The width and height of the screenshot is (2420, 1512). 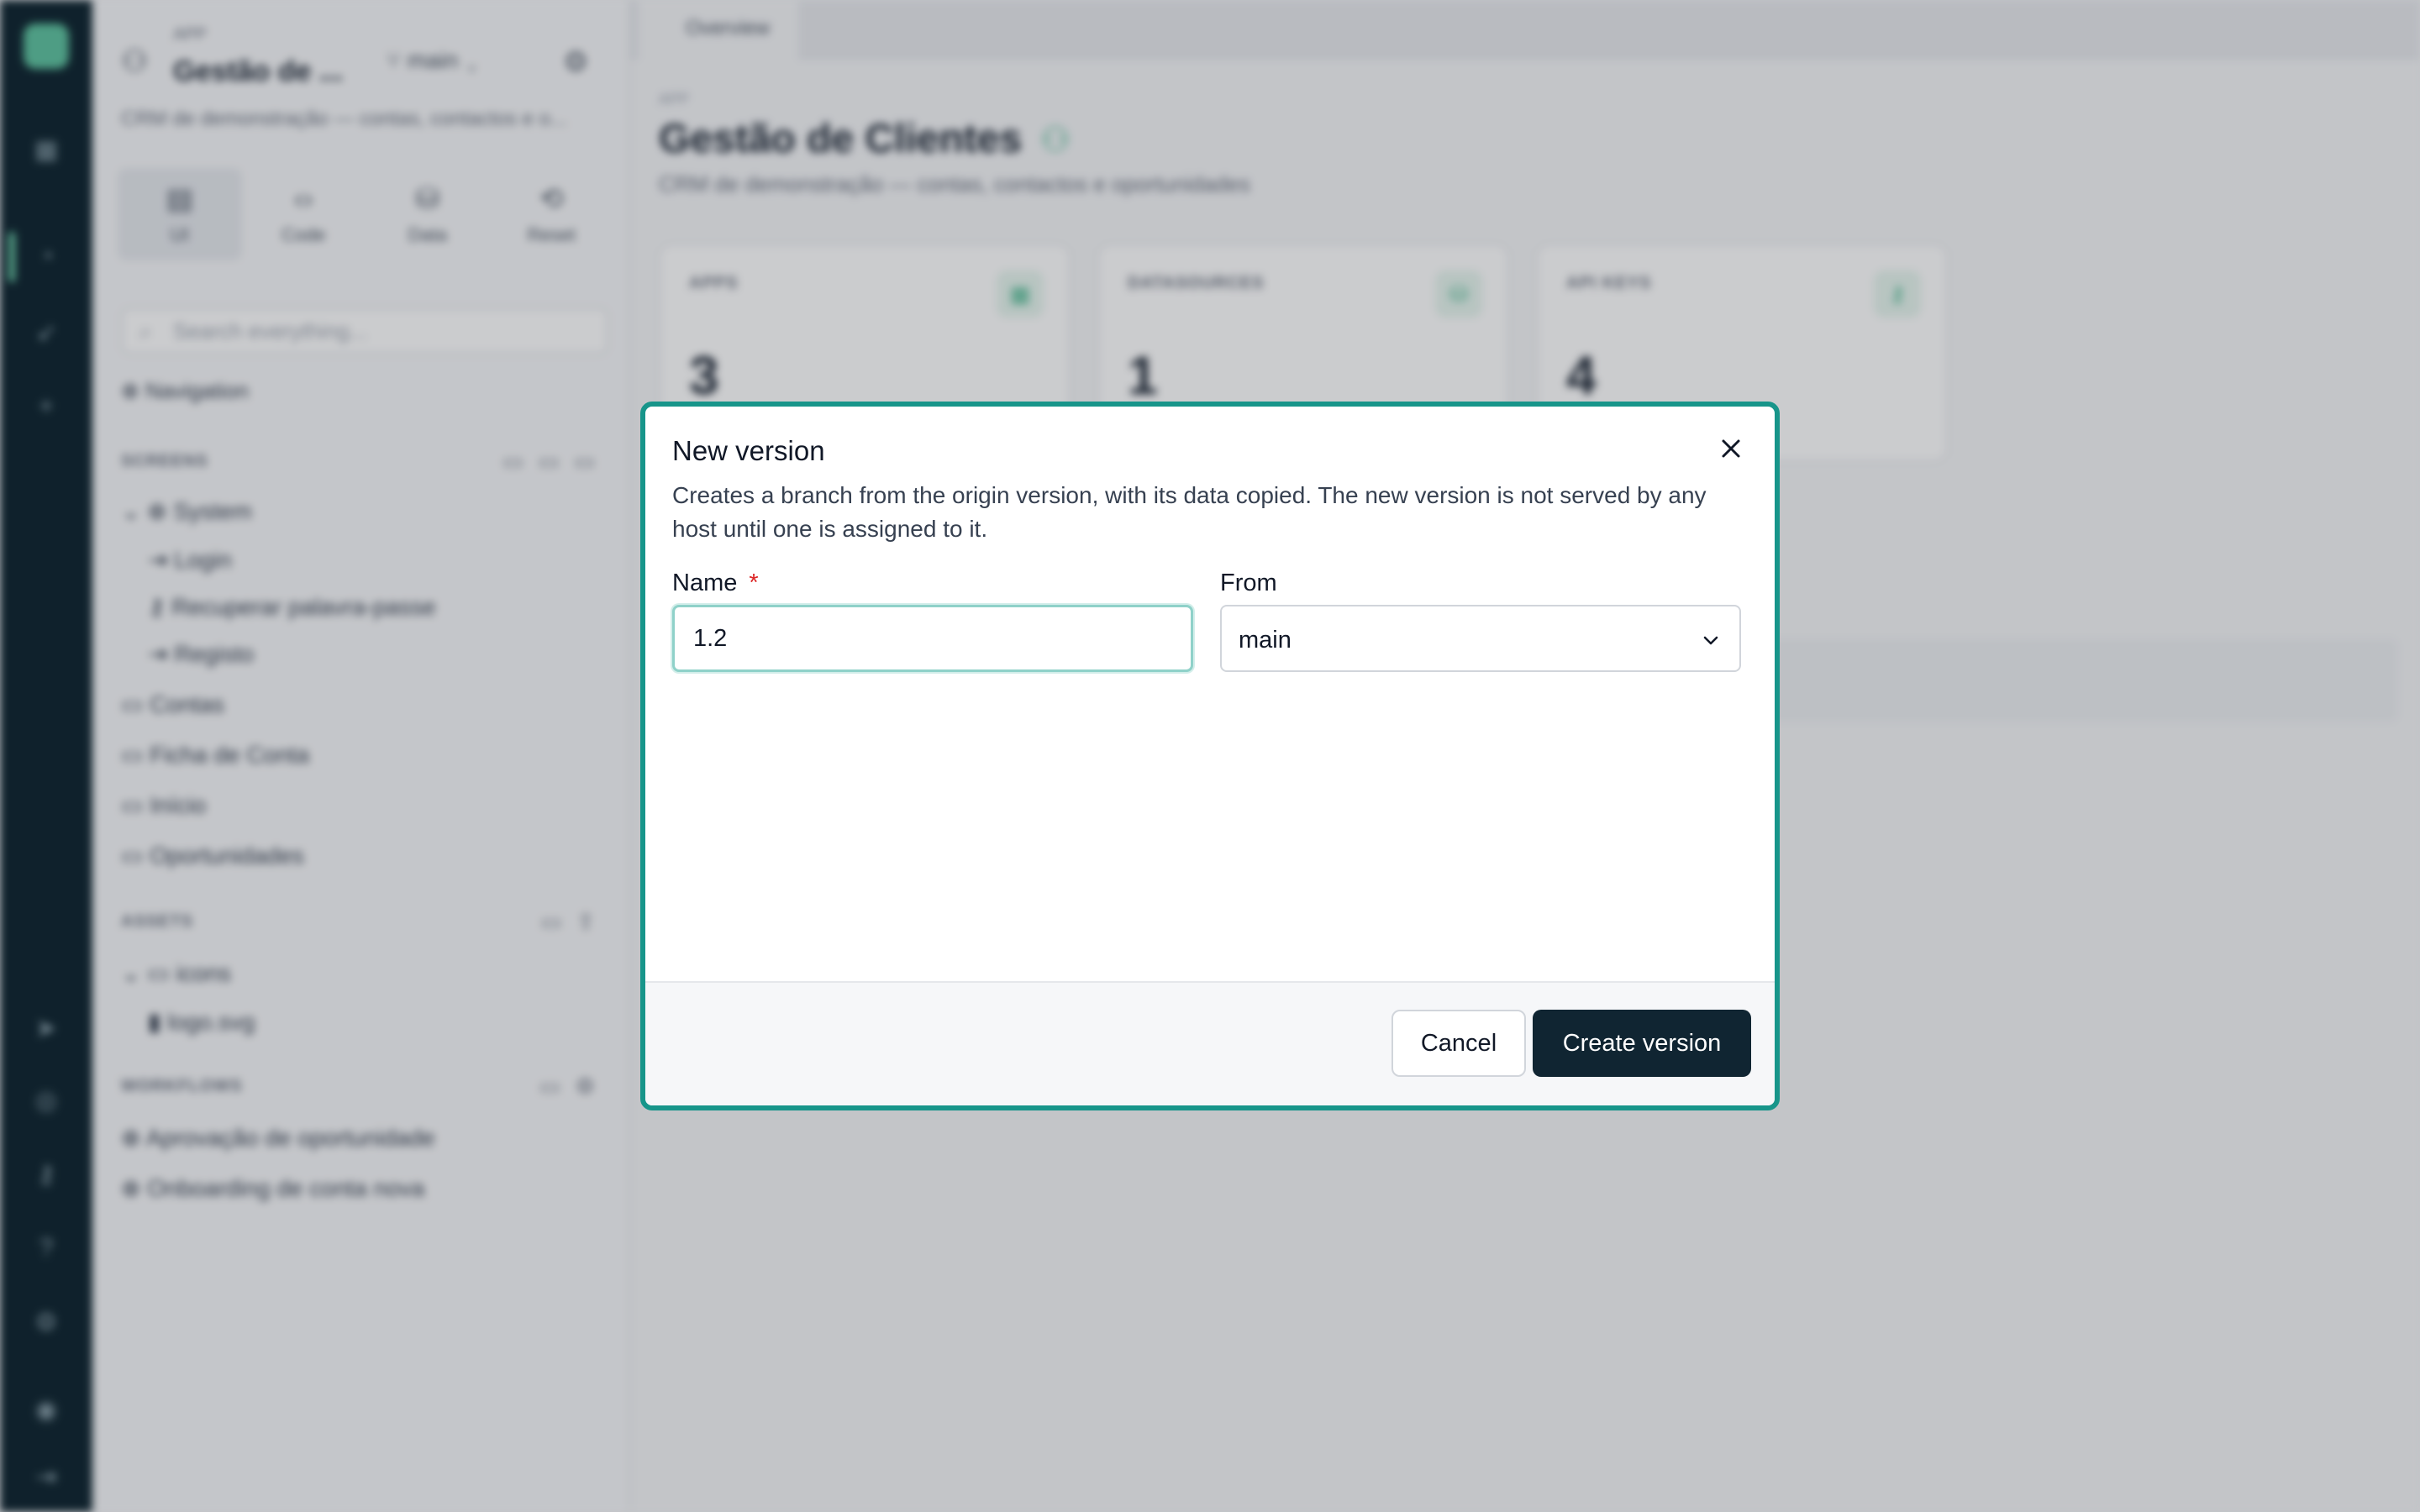 I want to click on version-name-input, so click(x=932, y=638).